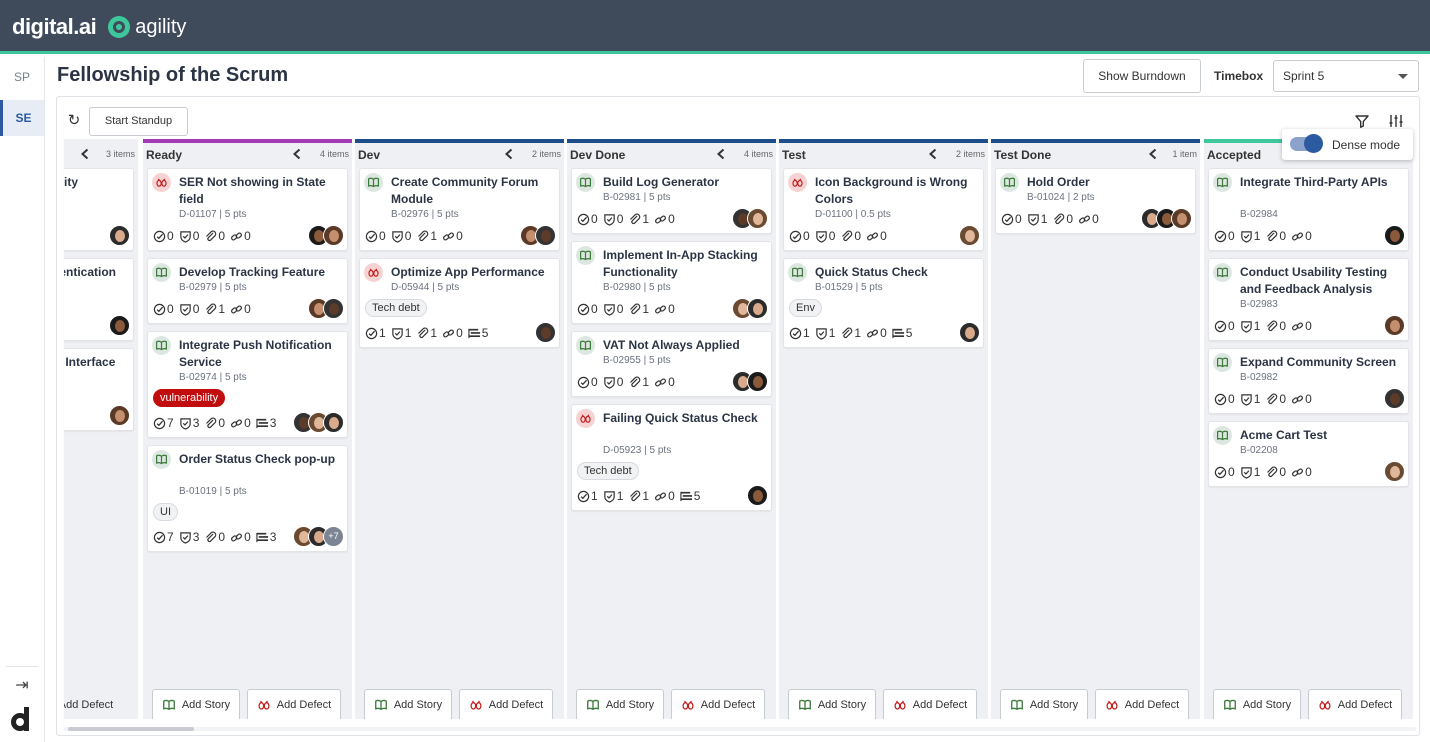  What do you see at coordinates (165, 512) in the screenshot?
I see `card-tag: UI` at bounding box center [165, 512].